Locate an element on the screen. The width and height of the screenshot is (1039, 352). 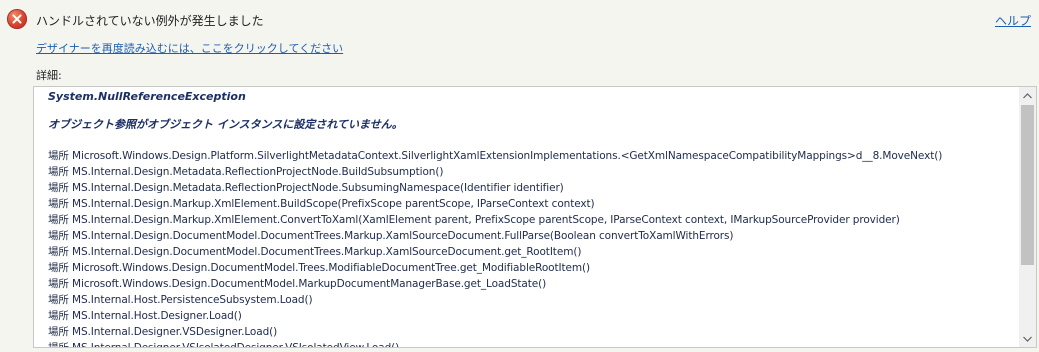
vertical-scrollbar is located at coordinates (1027, 217).